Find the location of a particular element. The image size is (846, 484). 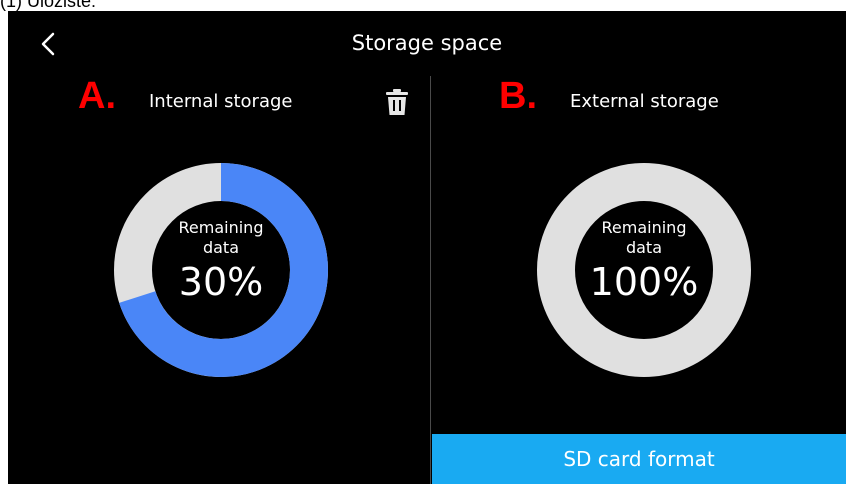

page-title: Storage space is located at coordinates (427, 43).